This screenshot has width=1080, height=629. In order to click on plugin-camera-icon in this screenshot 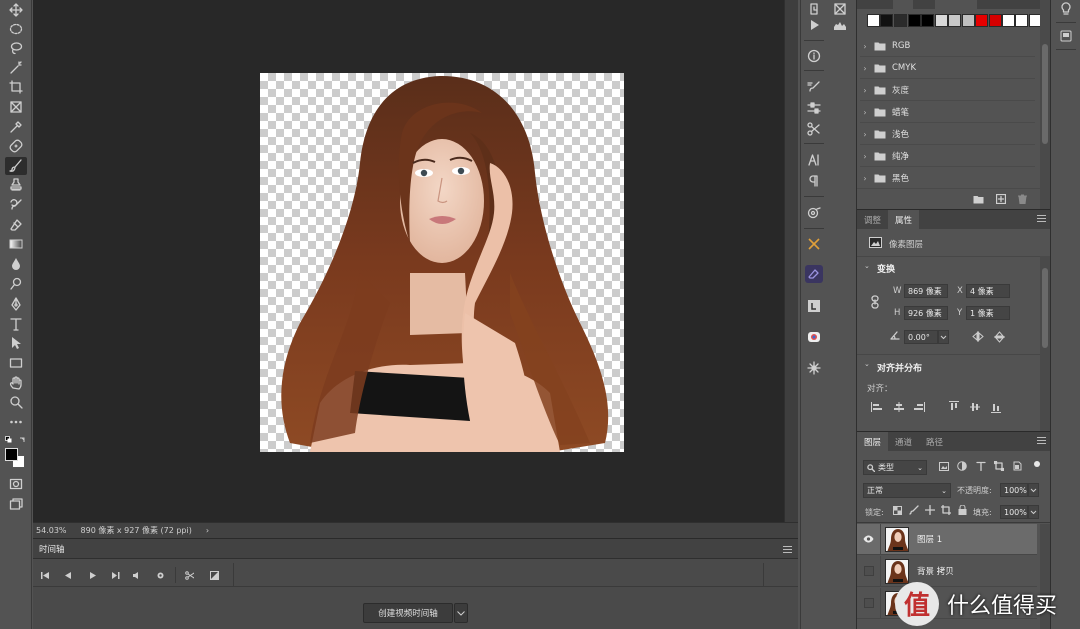, I will do `click(814, 337)`.